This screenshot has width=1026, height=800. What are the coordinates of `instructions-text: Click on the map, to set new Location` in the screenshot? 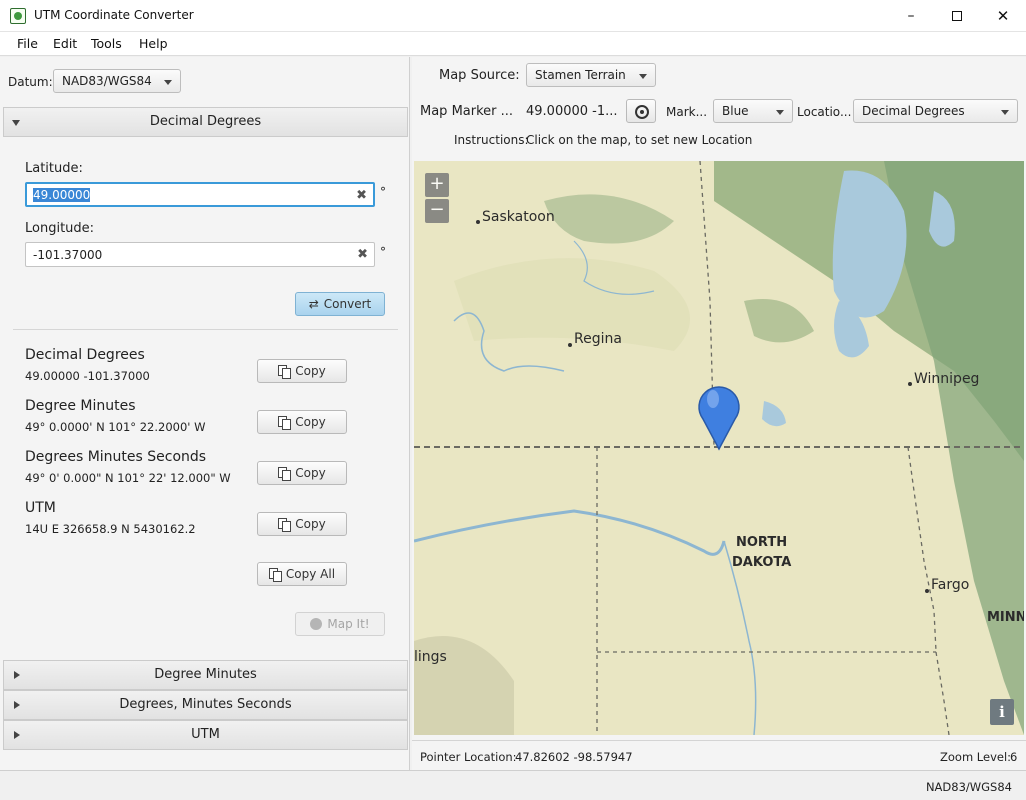 It's located at (639, 140).